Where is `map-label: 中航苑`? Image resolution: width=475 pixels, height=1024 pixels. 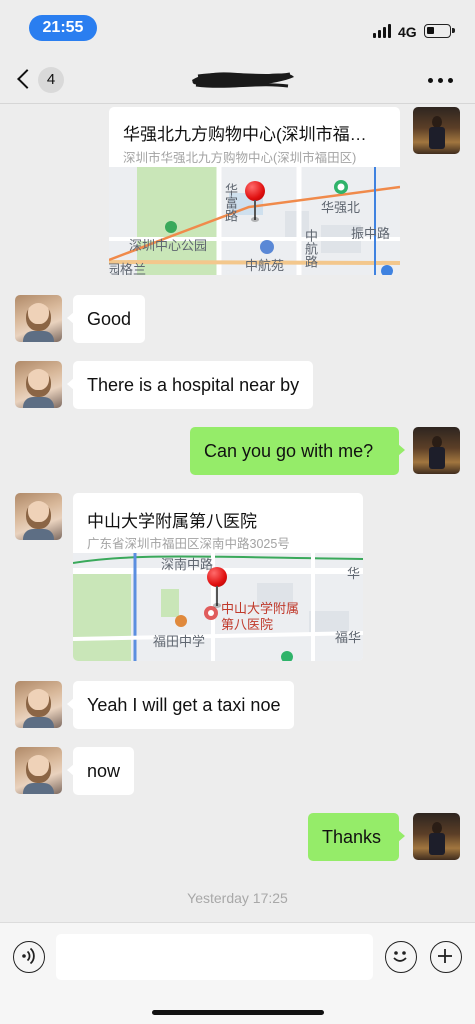
map-label: 中航苑 is located at coordinates (265, 265).